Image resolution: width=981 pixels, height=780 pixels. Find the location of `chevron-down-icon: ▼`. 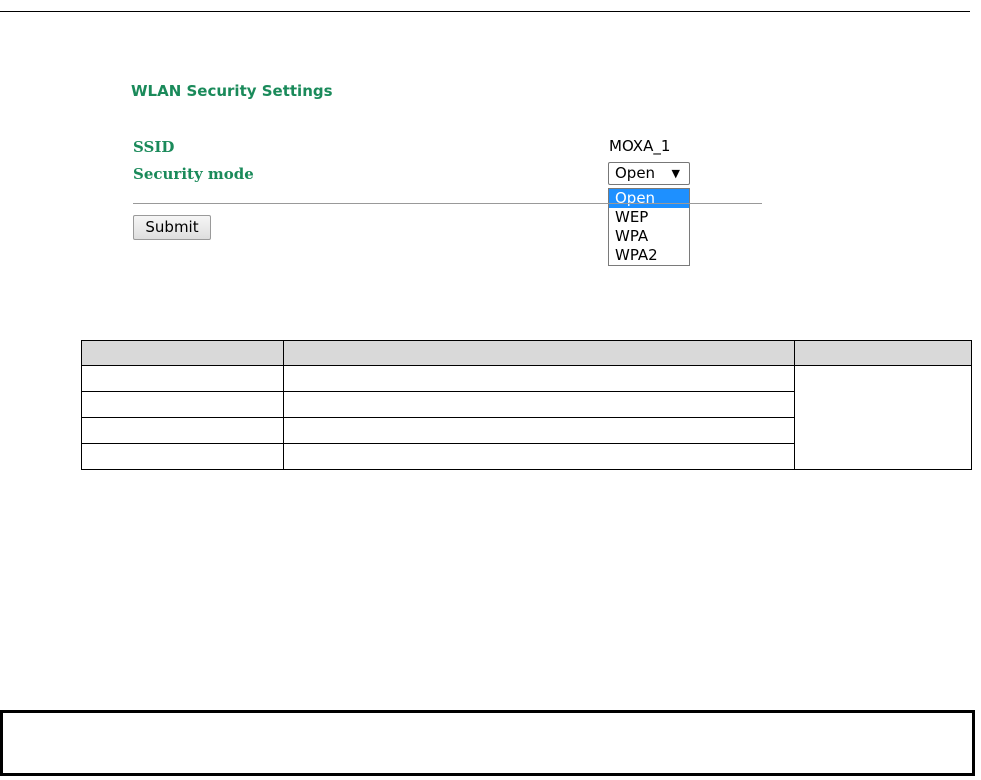

chevron-down-icon: ▼ is located at coordinates (675, 173).